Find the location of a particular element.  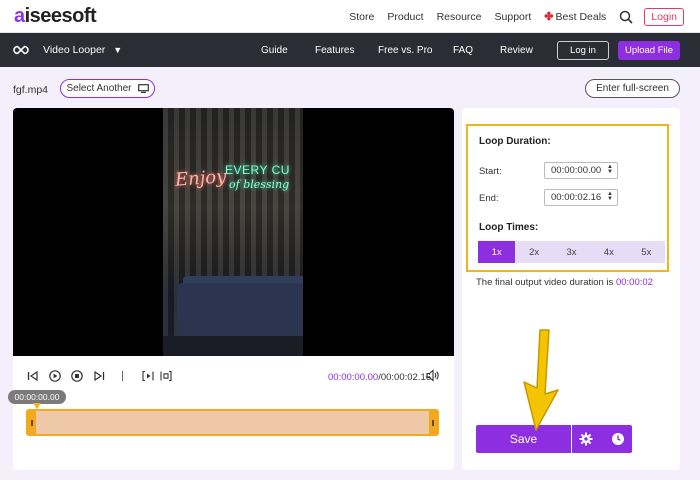

file-name: fgf.mp4 is located at coordinates (31, 90).